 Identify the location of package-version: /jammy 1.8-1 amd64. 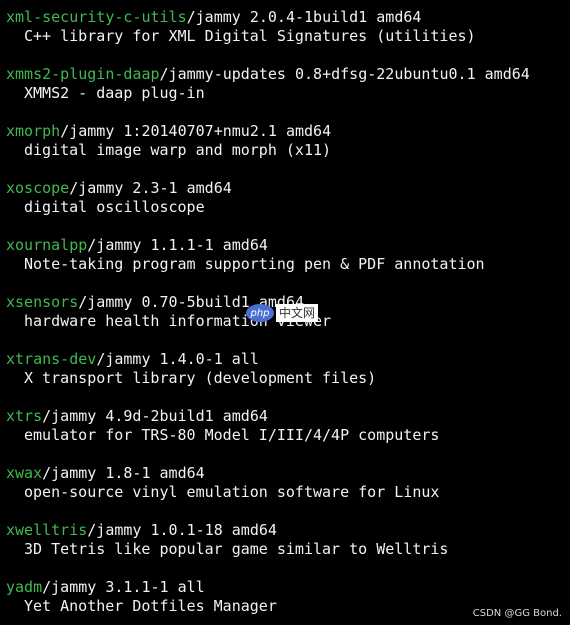
(123, 473).